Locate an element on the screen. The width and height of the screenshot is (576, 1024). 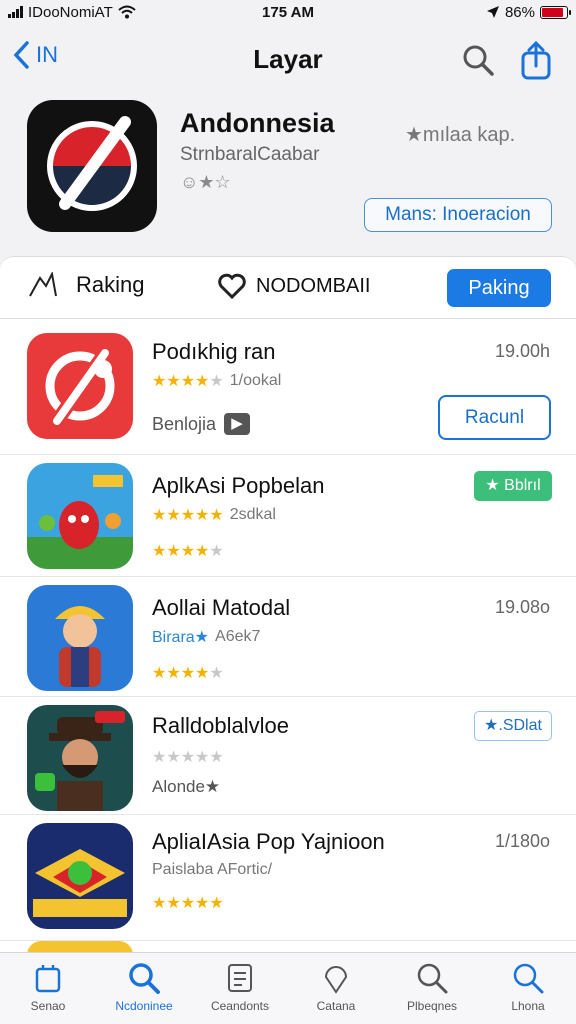
category-tag: Benlojia ▶ is located at coordinates (201, 424).